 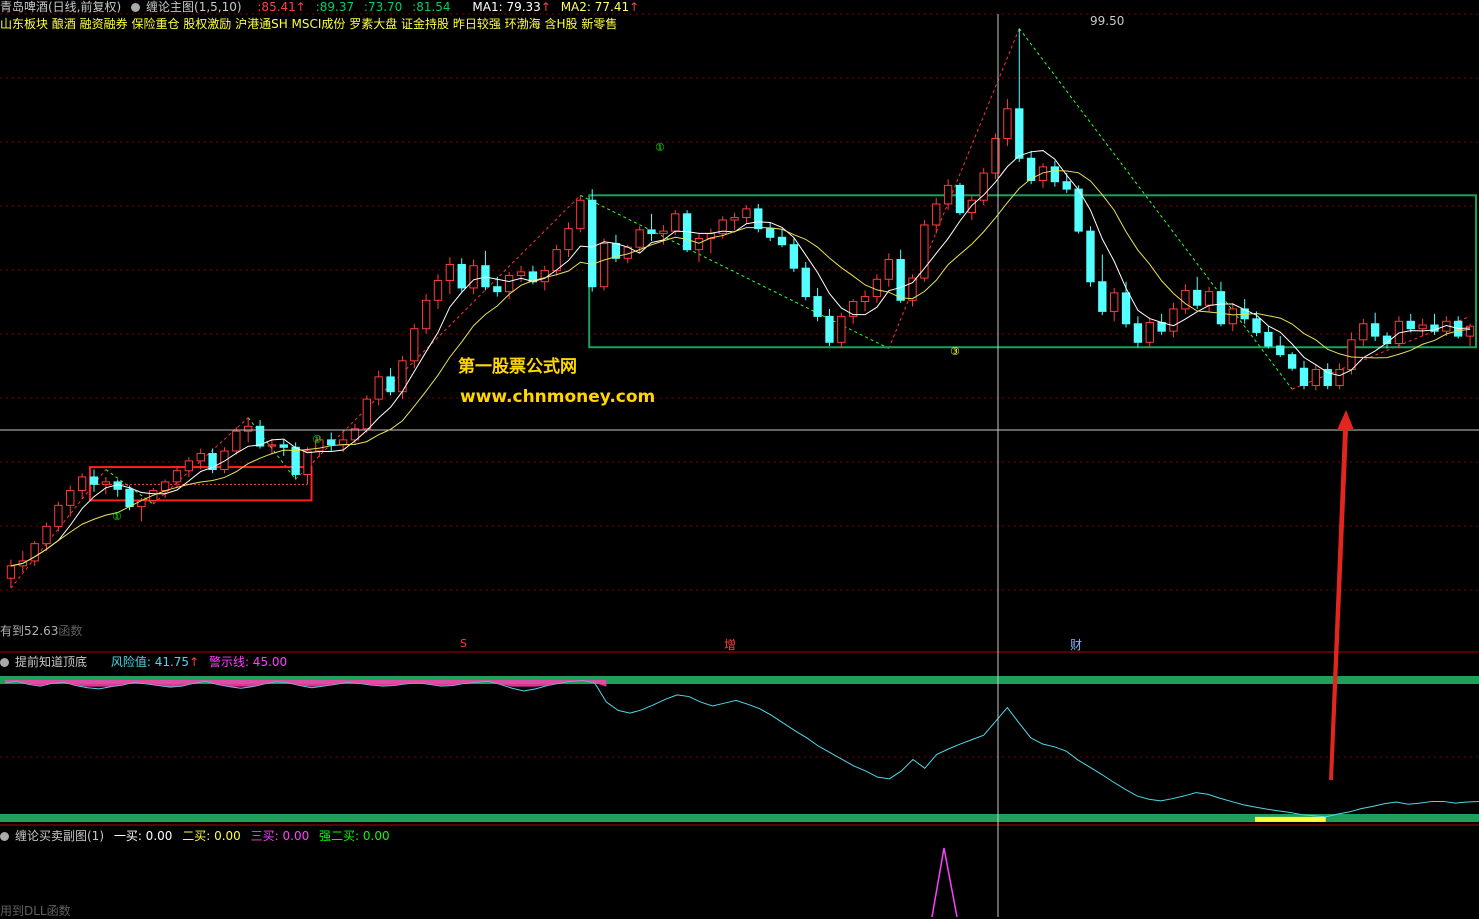 I want to click on buy3-value: 三买: 0.00, so click(x=280, y=836).